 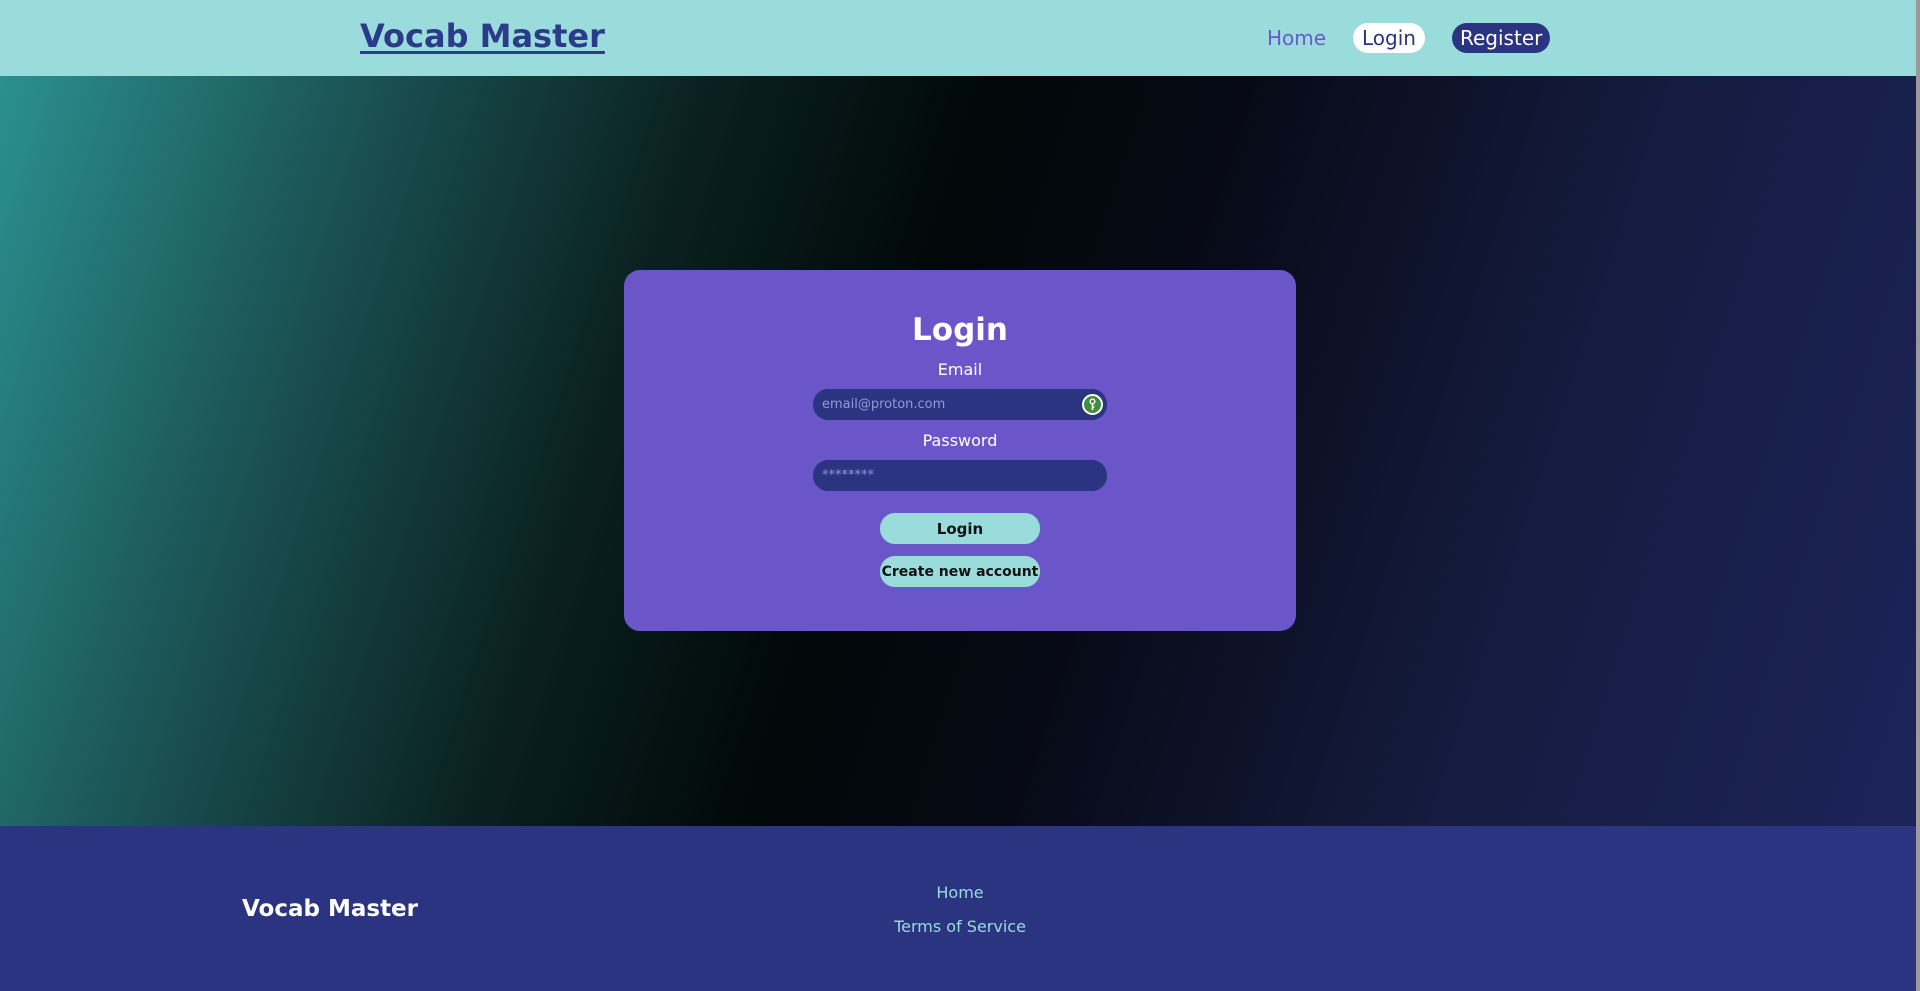 I want to click on create-account-button: Create new account, so click(x=960, y=571).